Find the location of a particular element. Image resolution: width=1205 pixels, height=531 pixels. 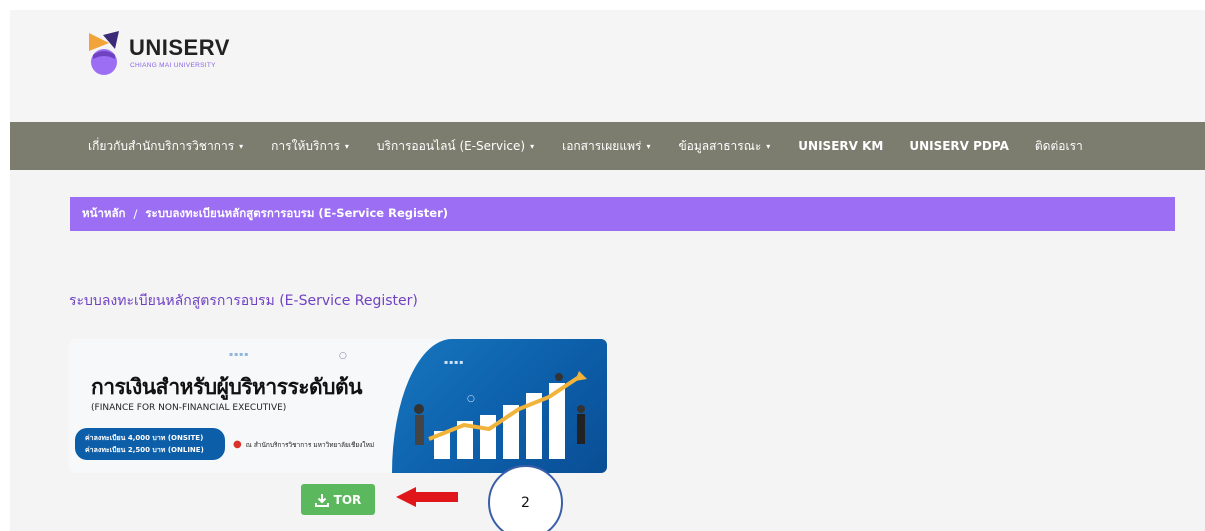

nav-item-uniserv-km: UNISERV KM is located at coordinates (840, 146).